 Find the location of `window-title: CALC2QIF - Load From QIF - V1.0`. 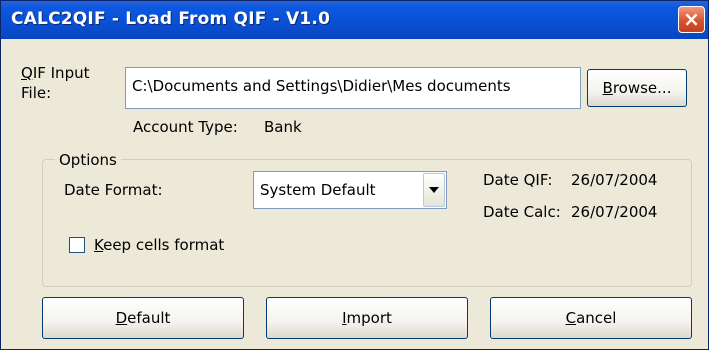

window-title: CALC2QIF - Load From QIF - V1.0 is located at coordinates (171, 19).